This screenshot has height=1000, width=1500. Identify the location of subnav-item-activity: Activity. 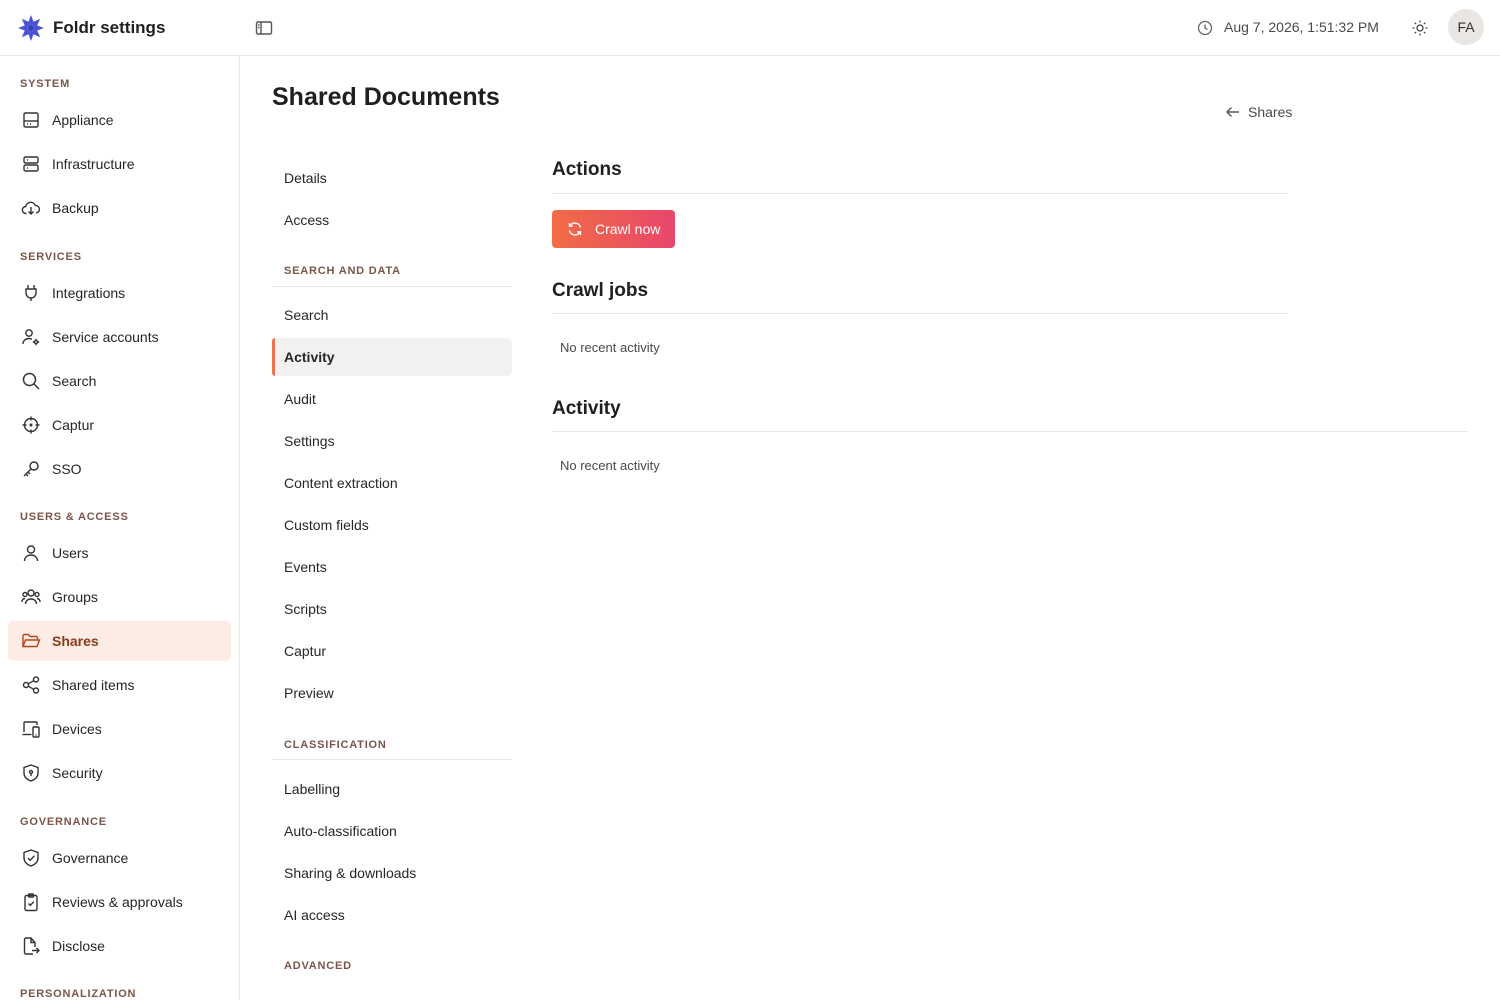
(392, 357).